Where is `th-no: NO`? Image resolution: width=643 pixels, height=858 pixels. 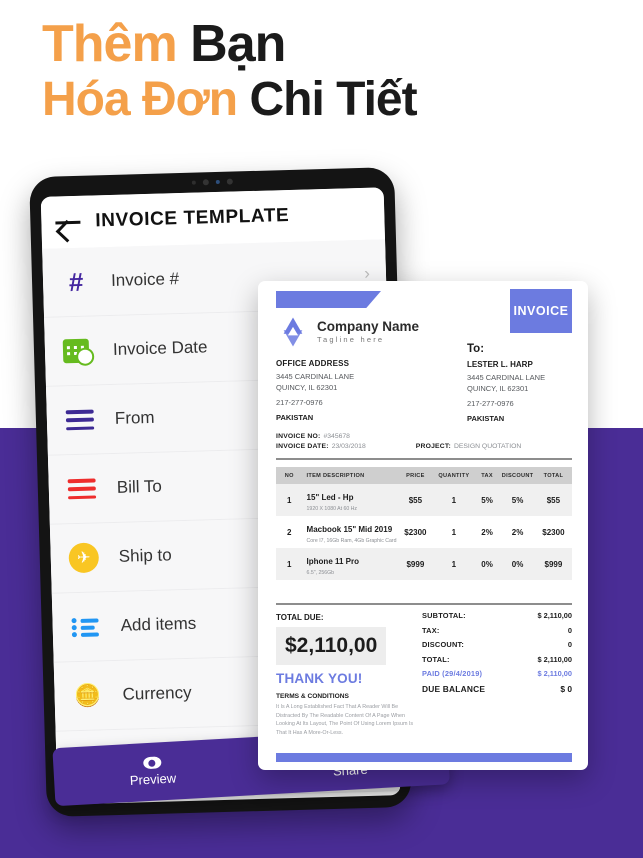 th-no: NO is located at coordinates (289, 475).